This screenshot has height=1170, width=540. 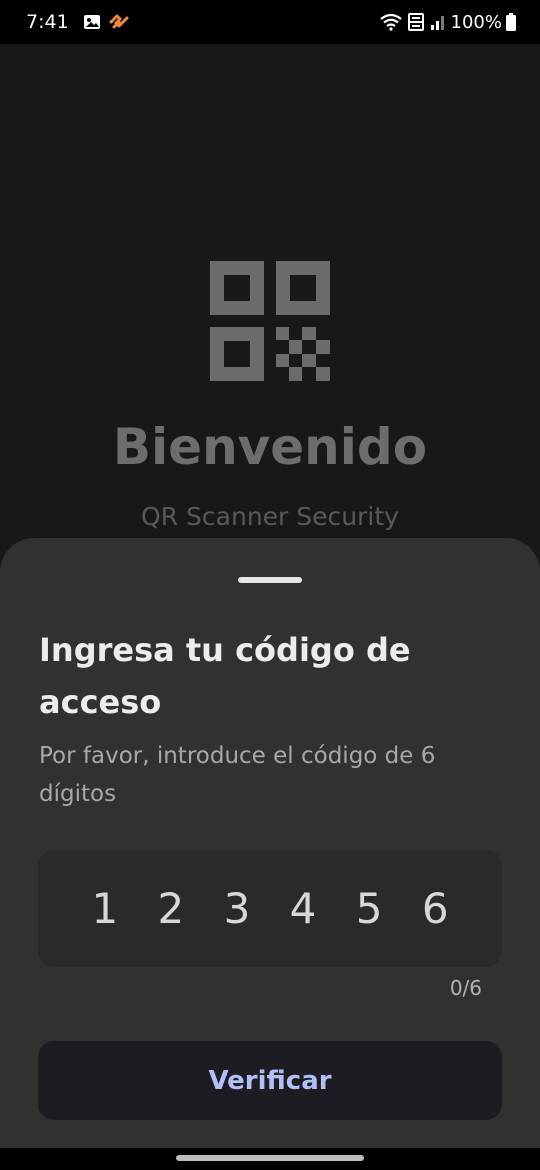 What do you see at coordinates (270, 447) in the screenshot?
I see `welcome-title: Bienvenido` at bounding box center [270, 447].